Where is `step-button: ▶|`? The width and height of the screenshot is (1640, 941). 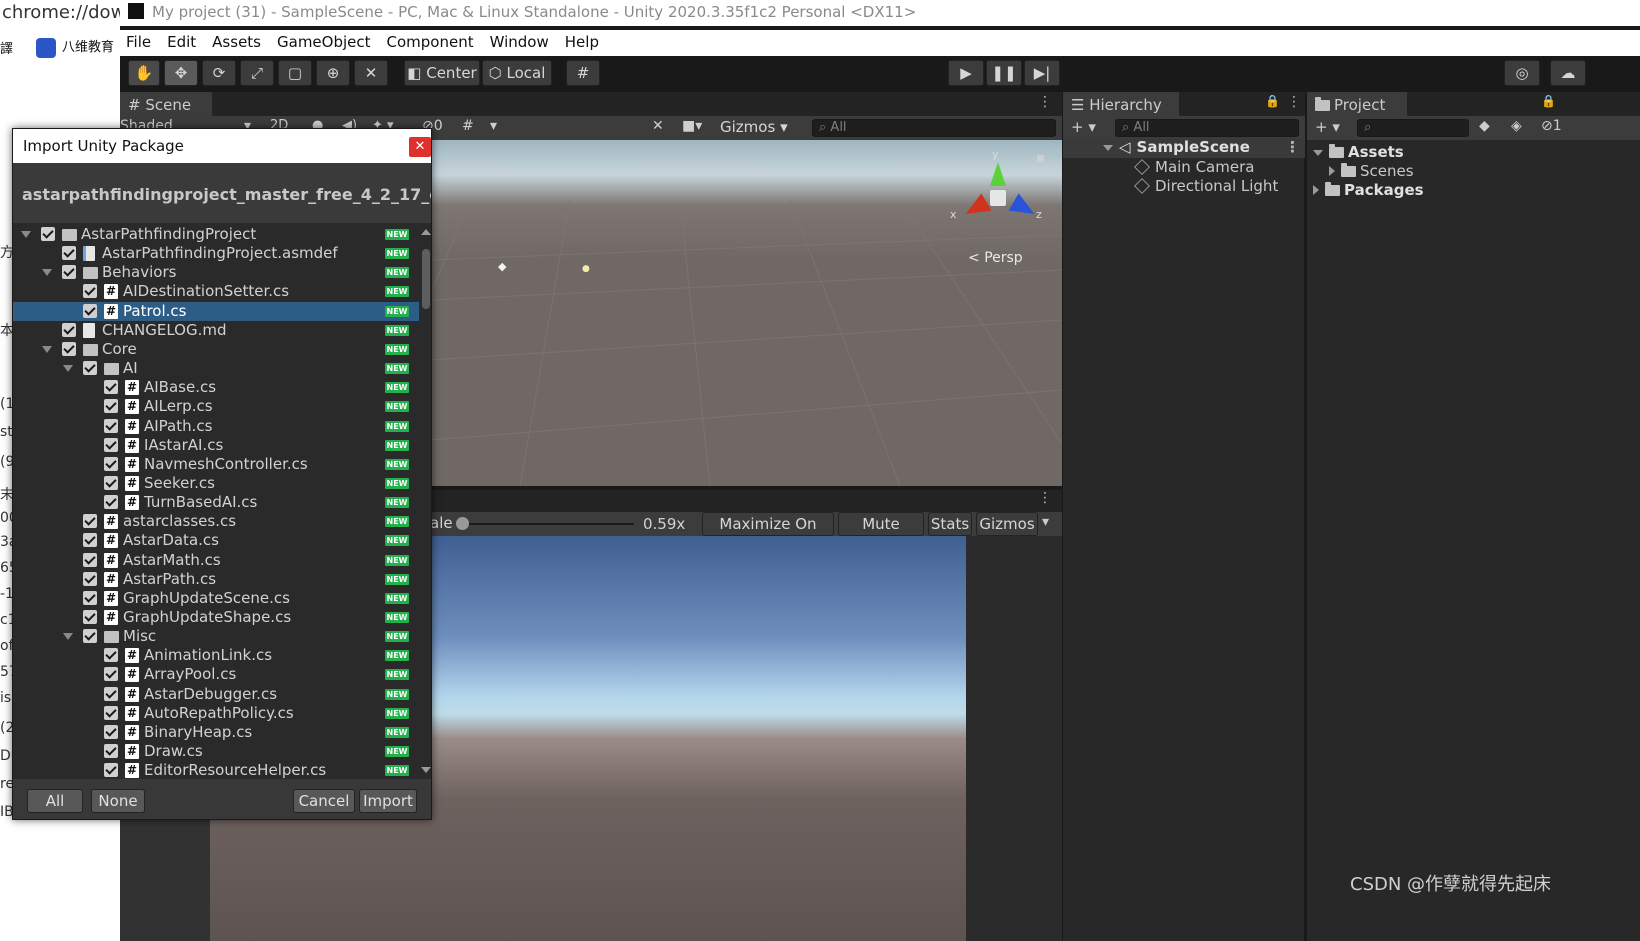 step-button: ▶| is located at coordinates (1042, 73).